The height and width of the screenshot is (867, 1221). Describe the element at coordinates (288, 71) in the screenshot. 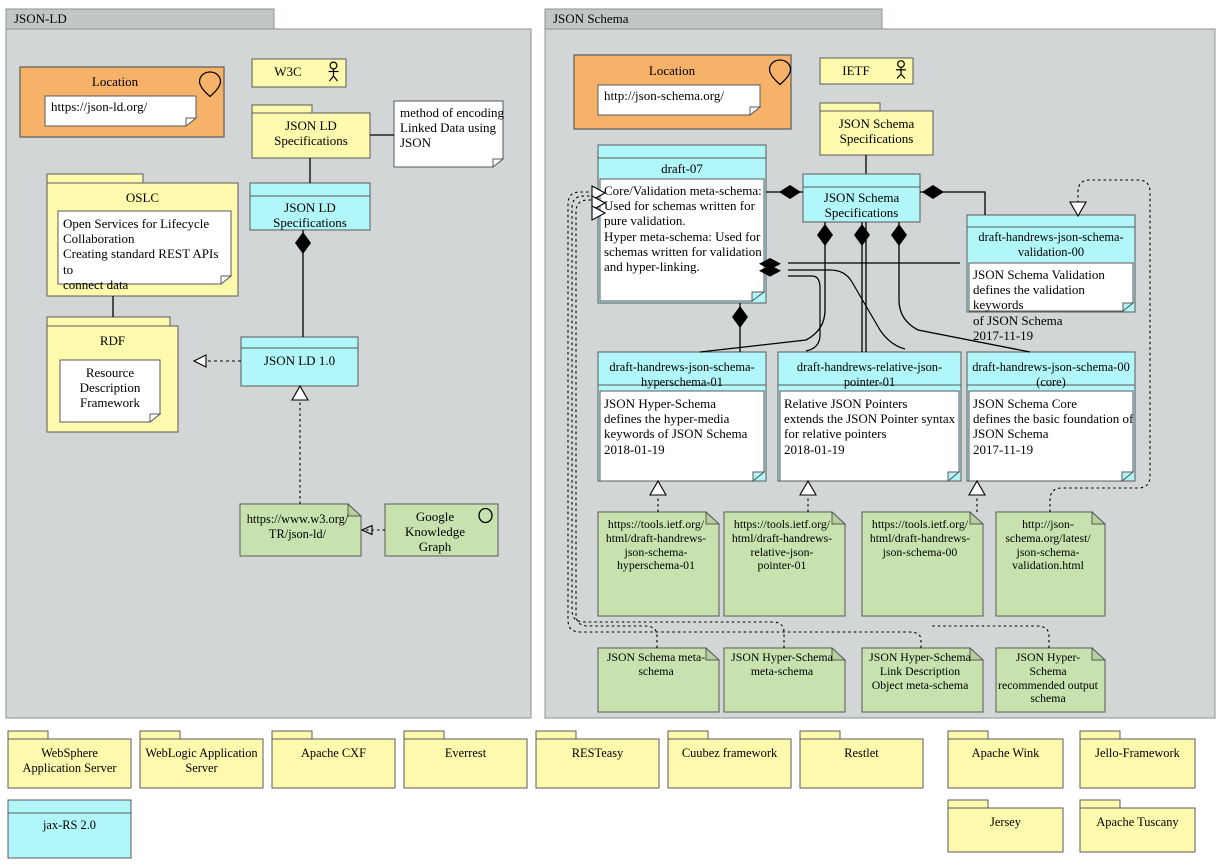

I see `jsonld-actor-label: W3C` at that location.